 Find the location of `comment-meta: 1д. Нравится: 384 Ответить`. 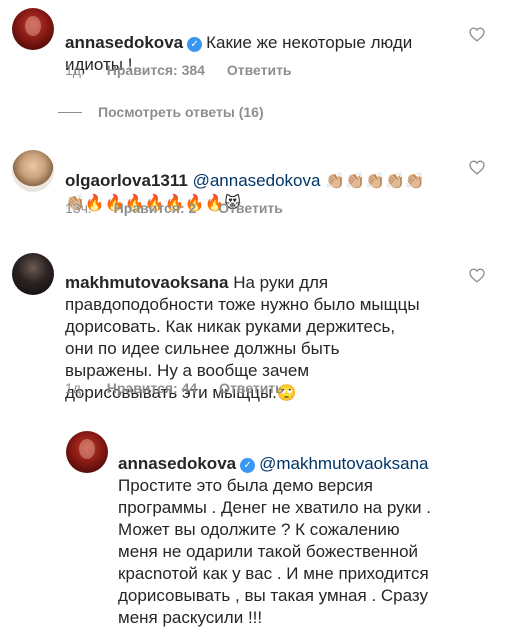

comment-meta: 1д. Нравится: 384 Ответить is located at coordinates (187, 70).